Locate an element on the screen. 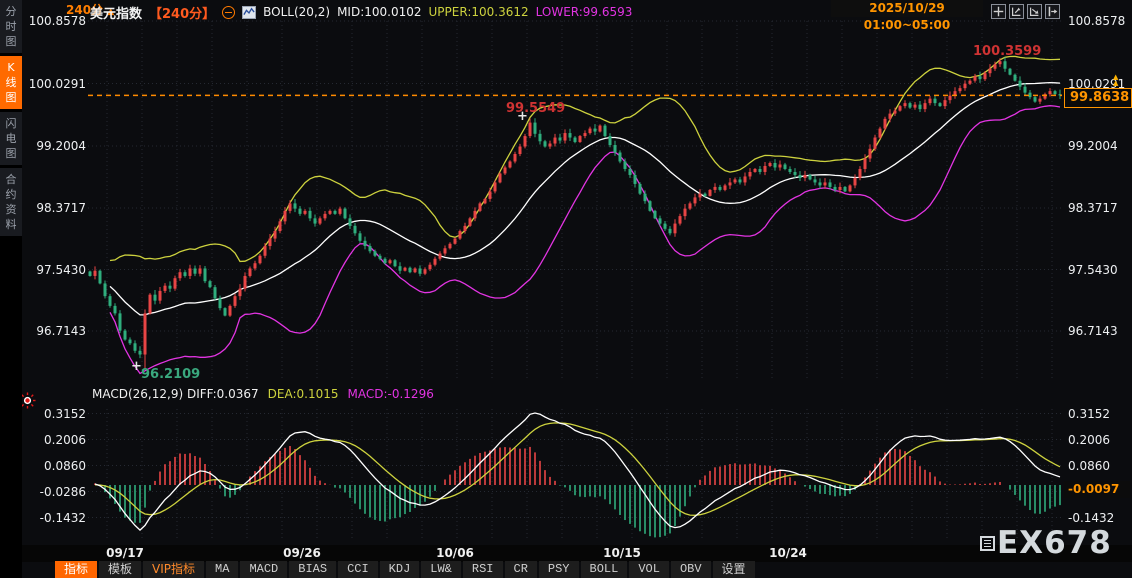  scale-left-icon is located at coordinates (1016, 11).